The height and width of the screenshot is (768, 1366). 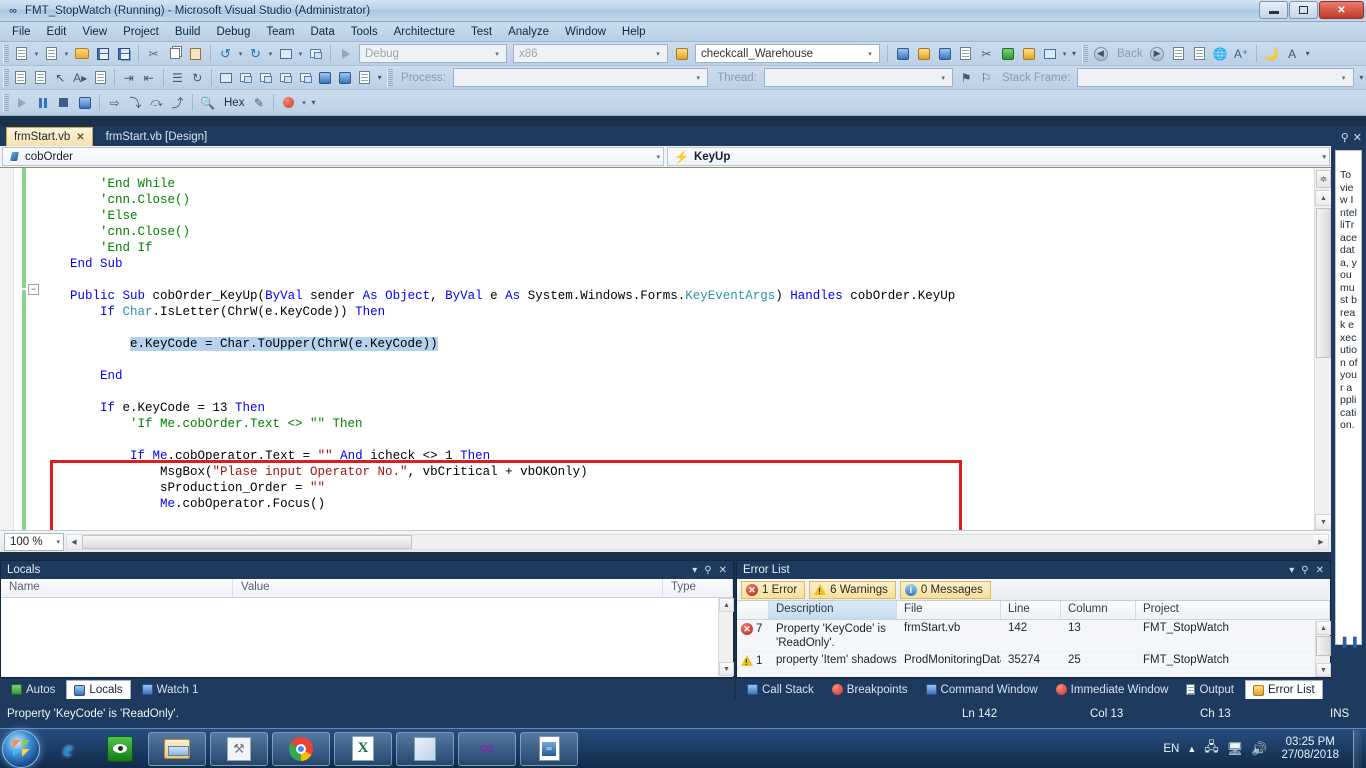 I want to click on filter-errors-button: ✕ 1 Error, so click(x=773, y=589).